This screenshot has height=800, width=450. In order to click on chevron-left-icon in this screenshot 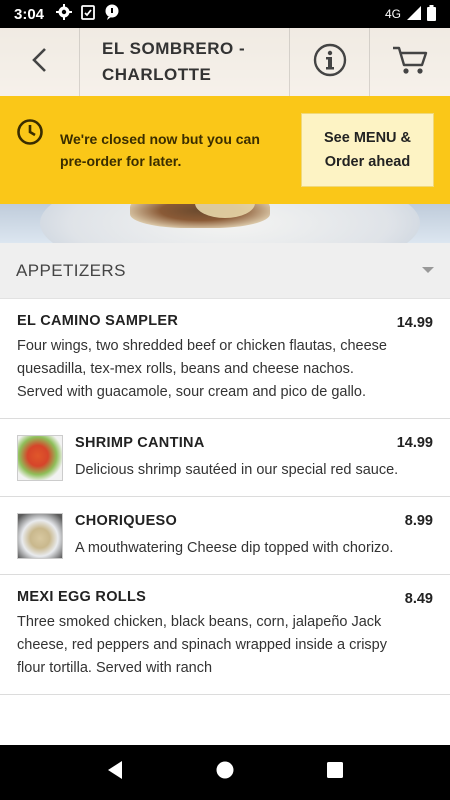, I will do `click(40, 62)`.